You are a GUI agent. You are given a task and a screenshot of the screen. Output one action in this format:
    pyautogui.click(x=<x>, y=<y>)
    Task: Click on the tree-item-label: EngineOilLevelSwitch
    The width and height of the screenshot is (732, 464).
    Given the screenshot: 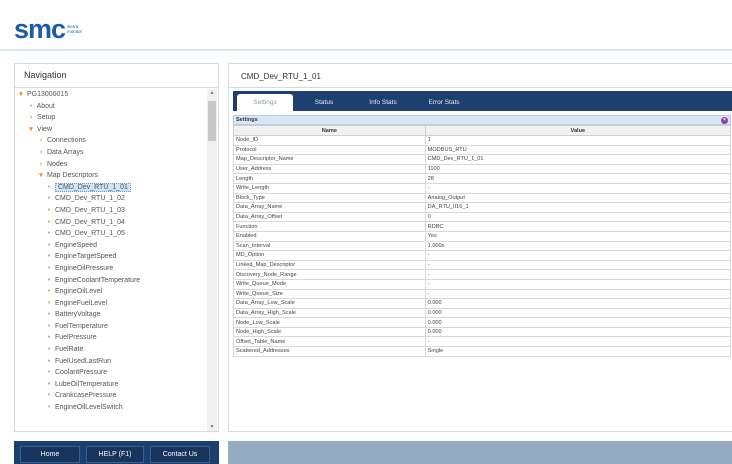 What is the action you would take?
    pyautogui.click(x=88, y=408)
    